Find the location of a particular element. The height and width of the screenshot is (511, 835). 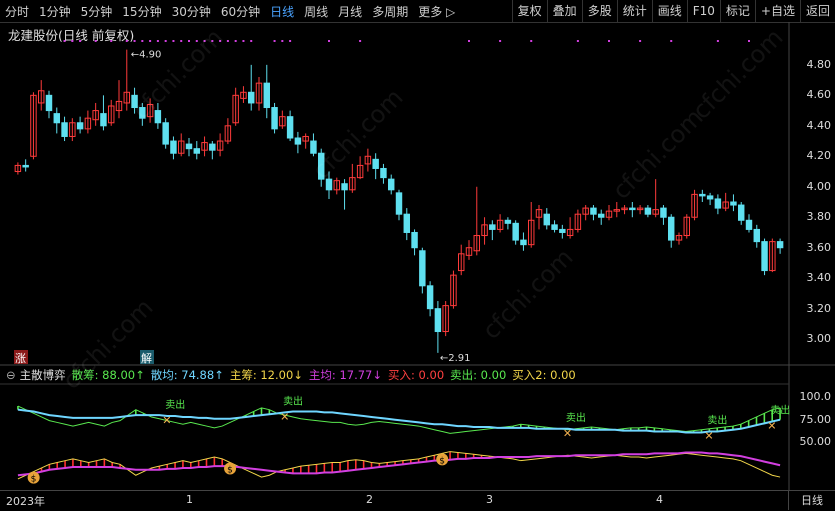

period-tabs: 分时 1分钟 5分钟 15分钟 30分钟 60分钟 日线 周线 月线 多周期 更多 ▷ is located at coordinates (230, 11).